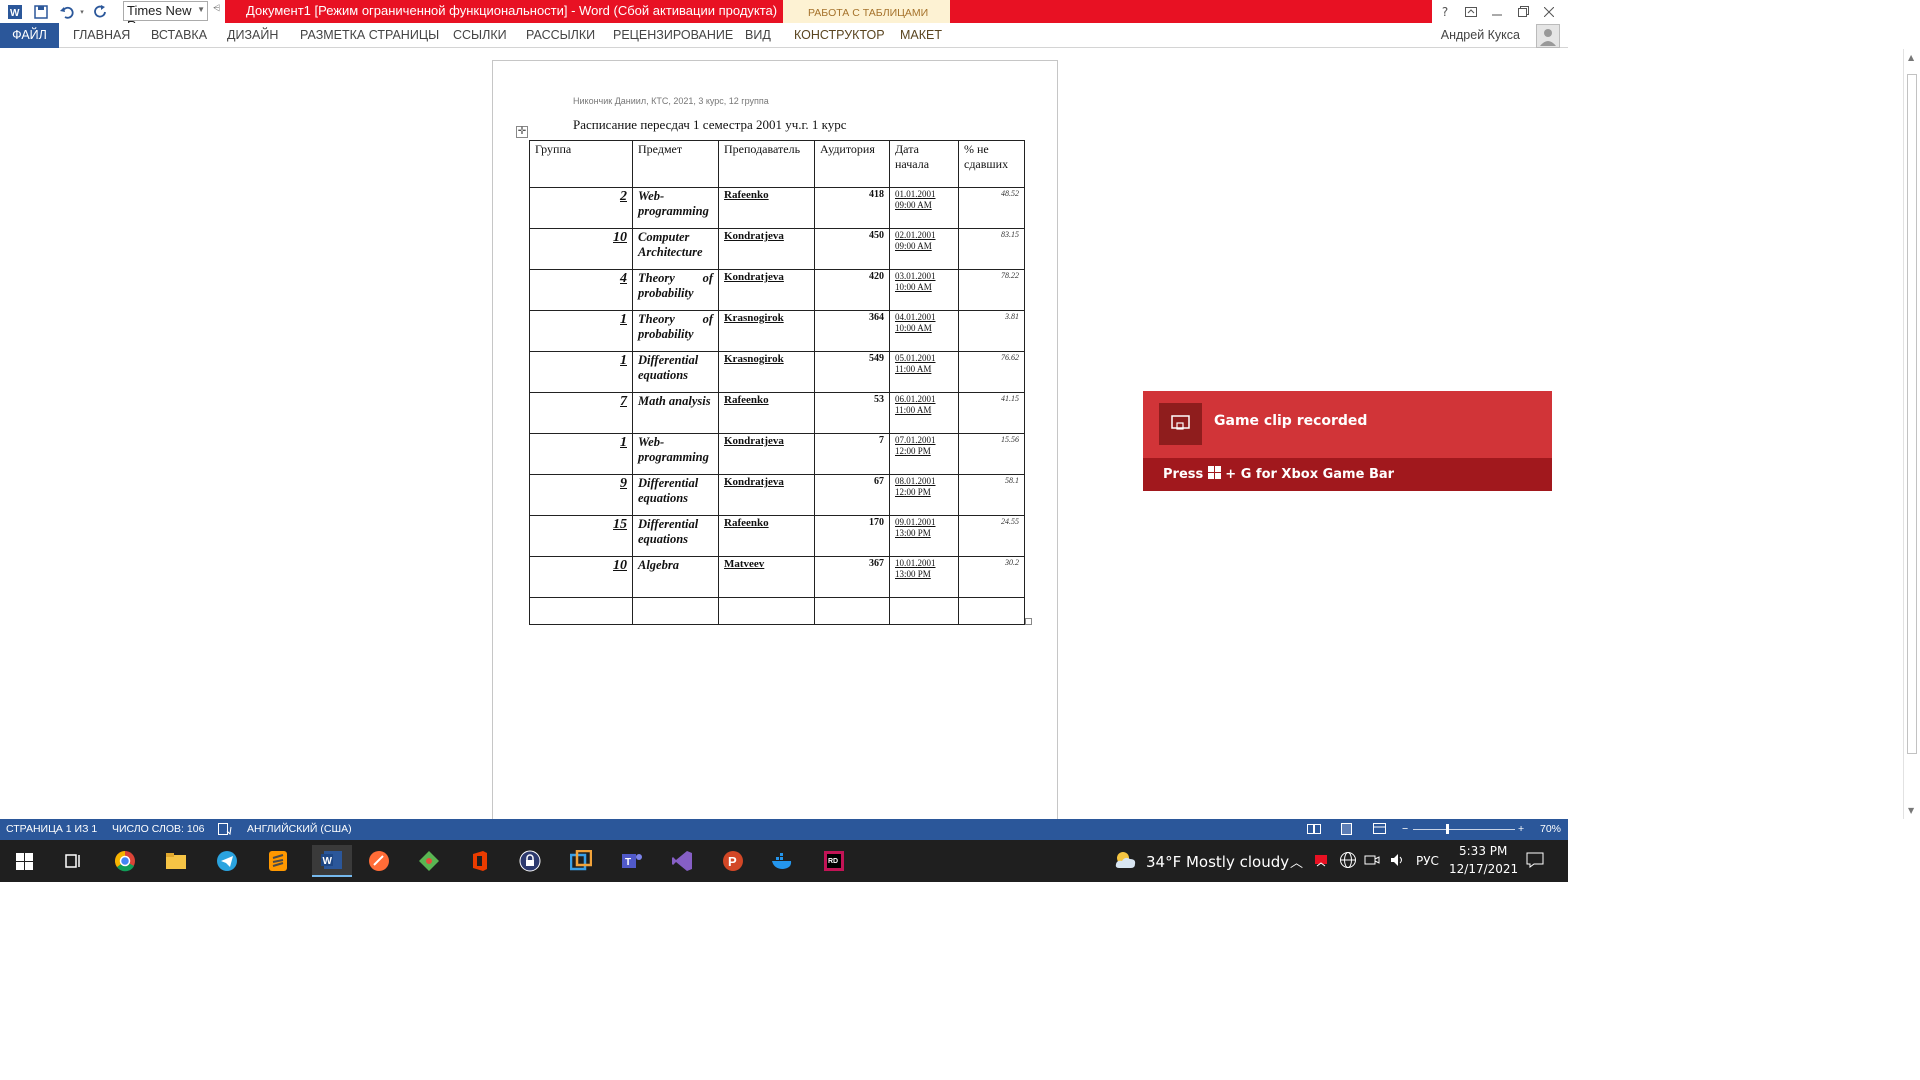 Image resolution: width=1920 pixels, height=1080 pixels. What do you see at coordinates (15, 12) in the screenshot?
I see `word-app-icon: W` at bounding box center [15, 12].